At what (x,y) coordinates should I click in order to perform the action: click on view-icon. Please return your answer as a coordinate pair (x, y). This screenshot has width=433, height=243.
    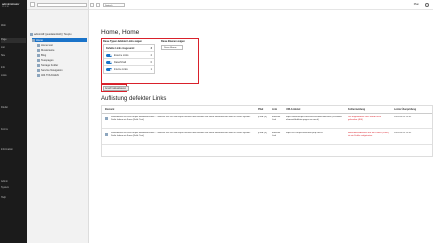
    Looking at the image, I should click on (92, 5).